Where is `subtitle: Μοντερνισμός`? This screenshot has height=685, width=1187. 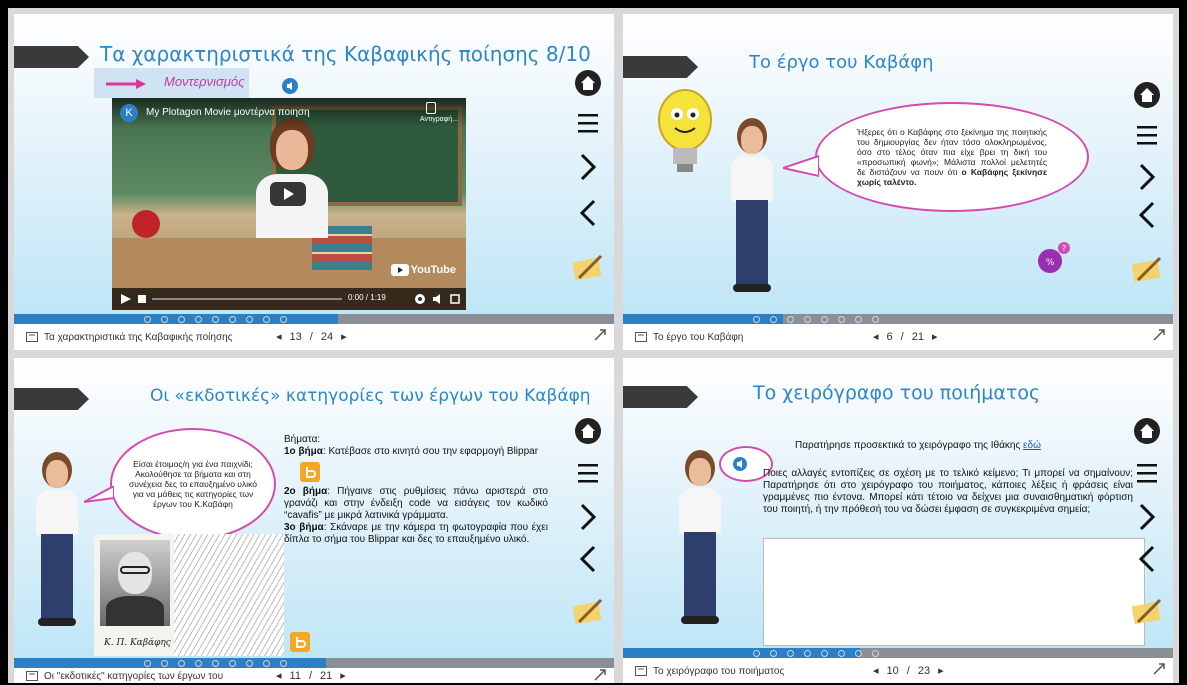 subtitle: Μοντερνισμός is located at coordinates (204, 81).